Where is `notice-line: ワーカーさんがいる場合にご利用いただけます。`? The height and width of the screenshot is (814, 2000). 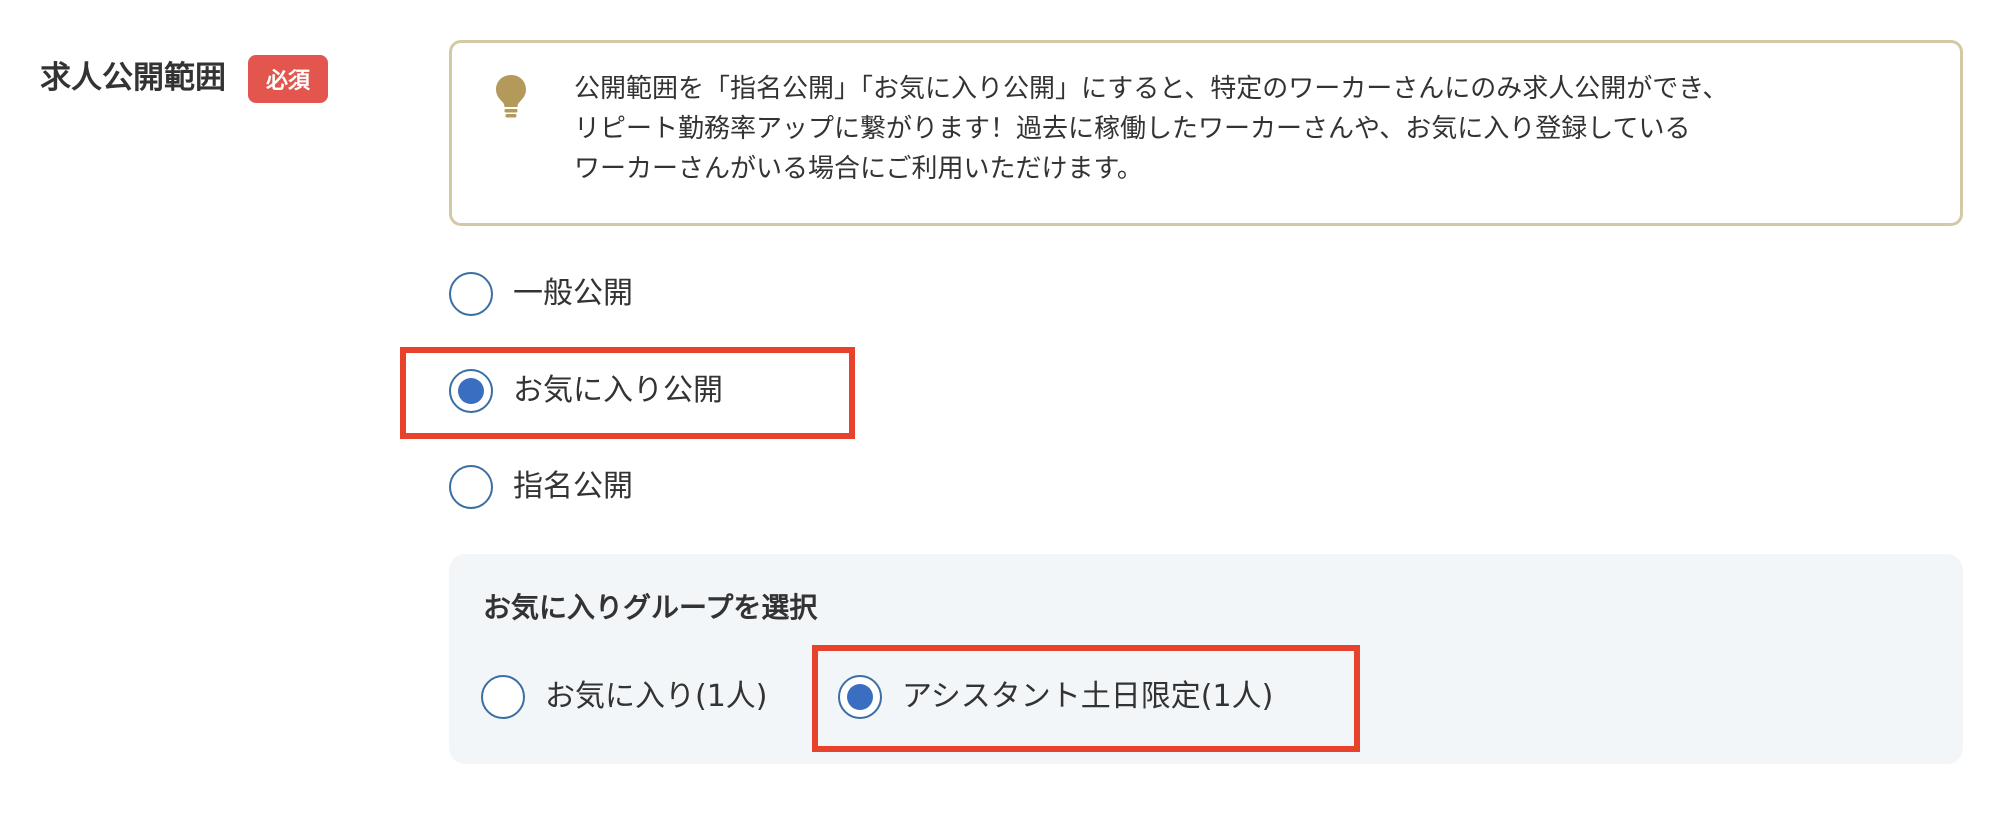 notice-line: ワーカーさんがいる場合にご利用いただけます。 is located at coordinates (858, 169).